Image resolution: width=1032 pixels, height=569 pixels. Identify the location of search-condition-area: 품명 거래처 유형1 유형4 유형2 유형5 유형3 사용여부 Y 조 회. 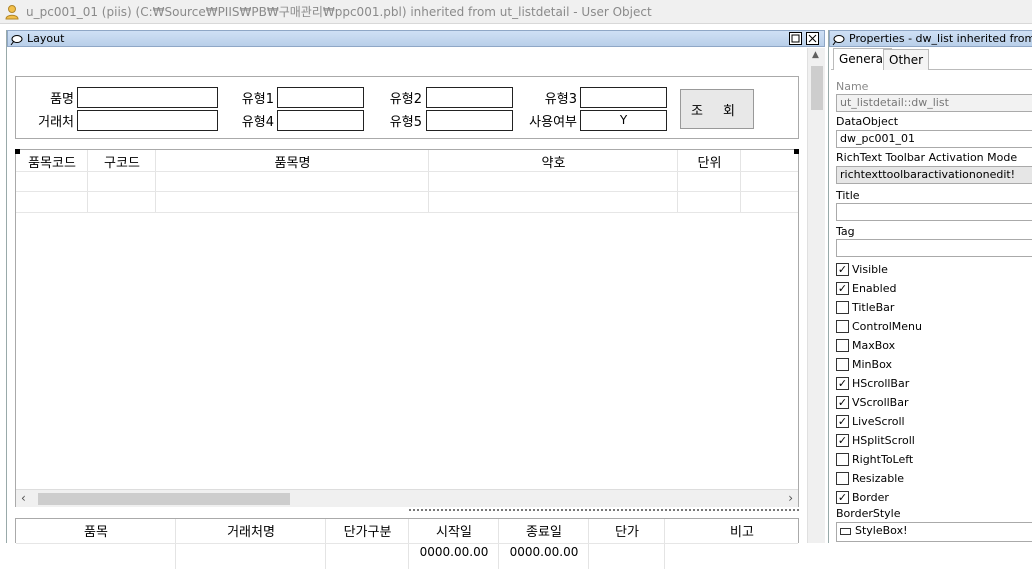
(407, 107).